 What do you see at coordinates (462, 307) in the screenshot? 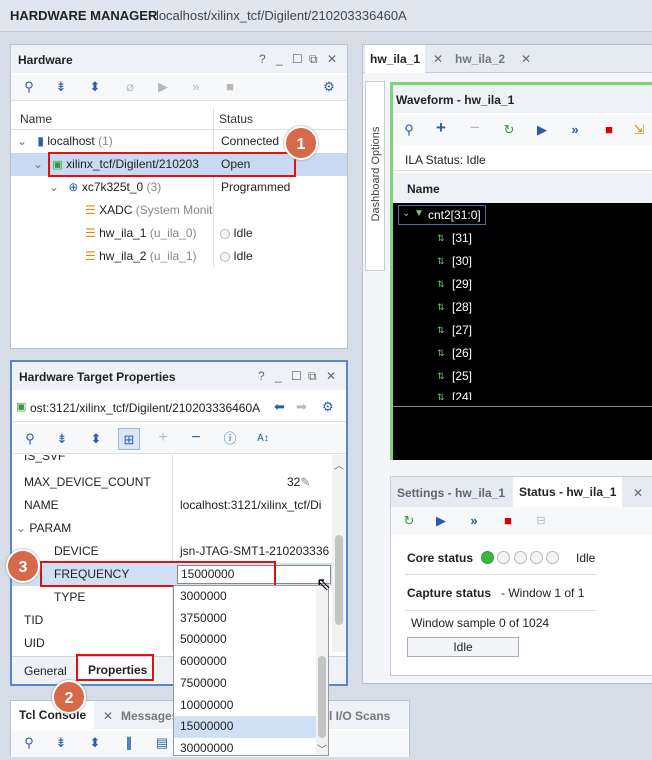
I see `bit-signal: [28]` at bounding box center [462, 307].